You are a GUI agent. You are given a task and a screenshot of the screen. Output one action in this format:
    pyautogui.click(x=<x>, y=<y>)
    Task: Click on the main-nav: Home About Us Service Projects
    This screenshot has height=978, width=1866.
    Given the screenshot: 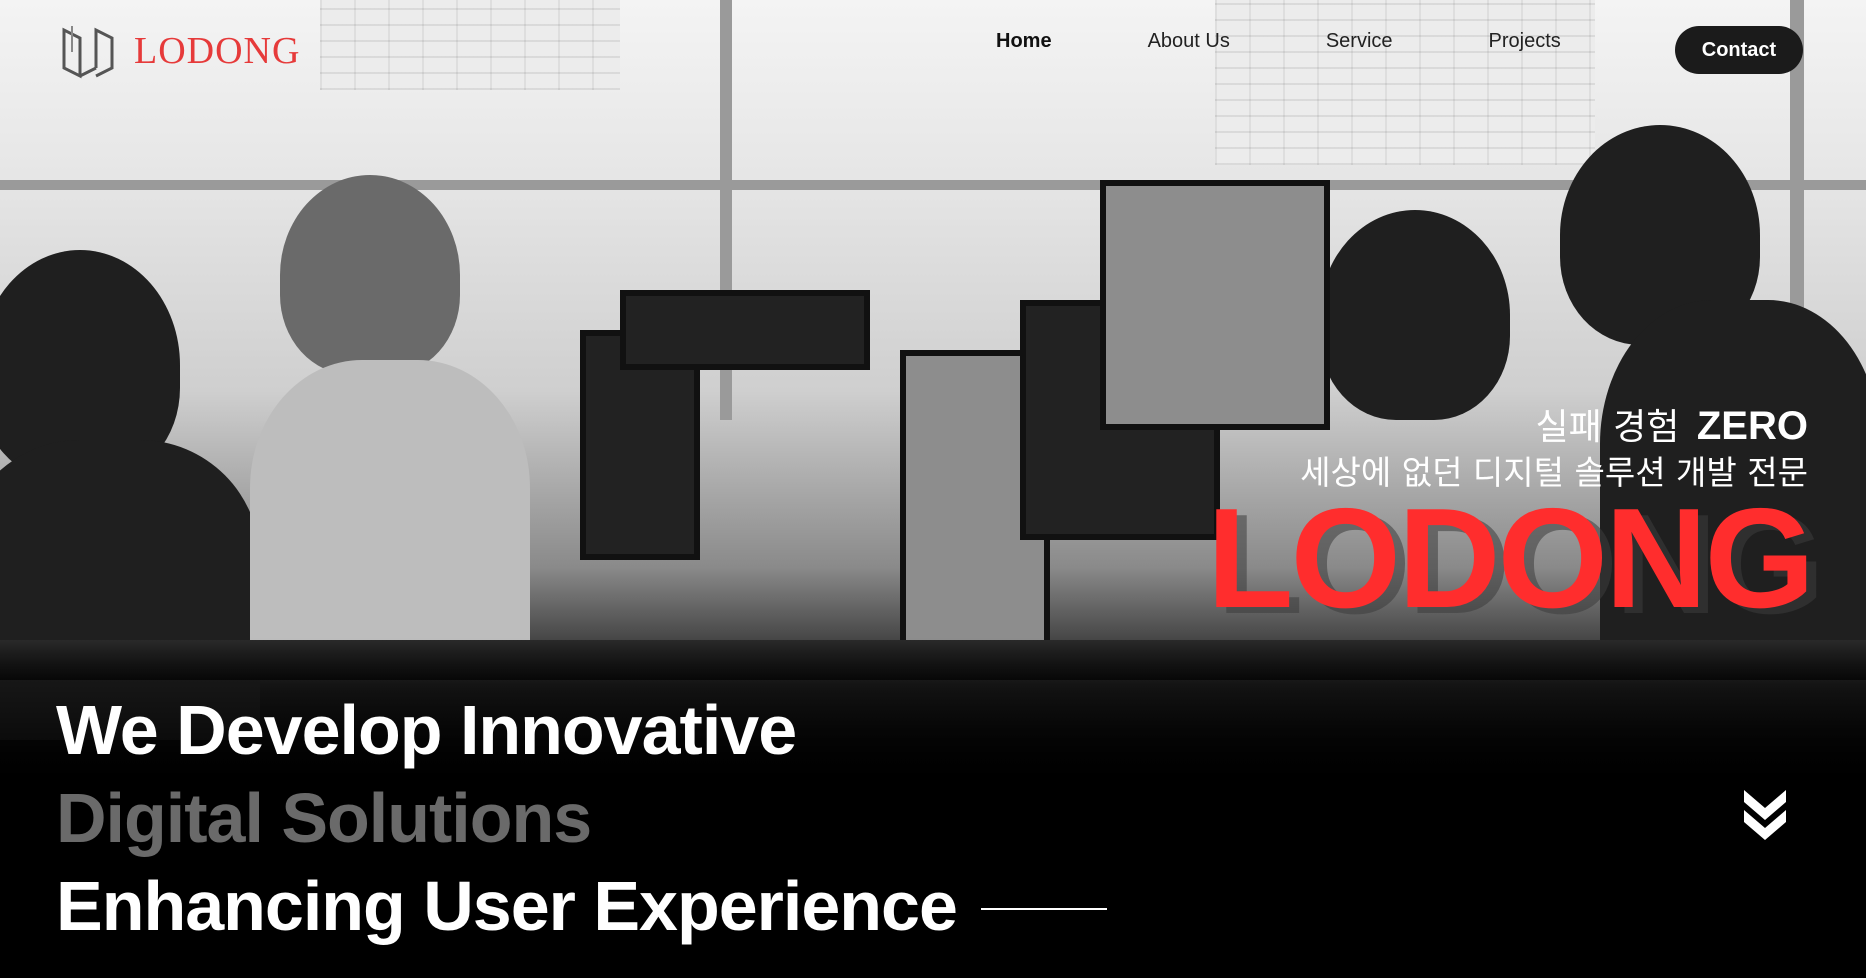 What is the action you would take?
    pyautogui.click(x=1278, y=41)
    